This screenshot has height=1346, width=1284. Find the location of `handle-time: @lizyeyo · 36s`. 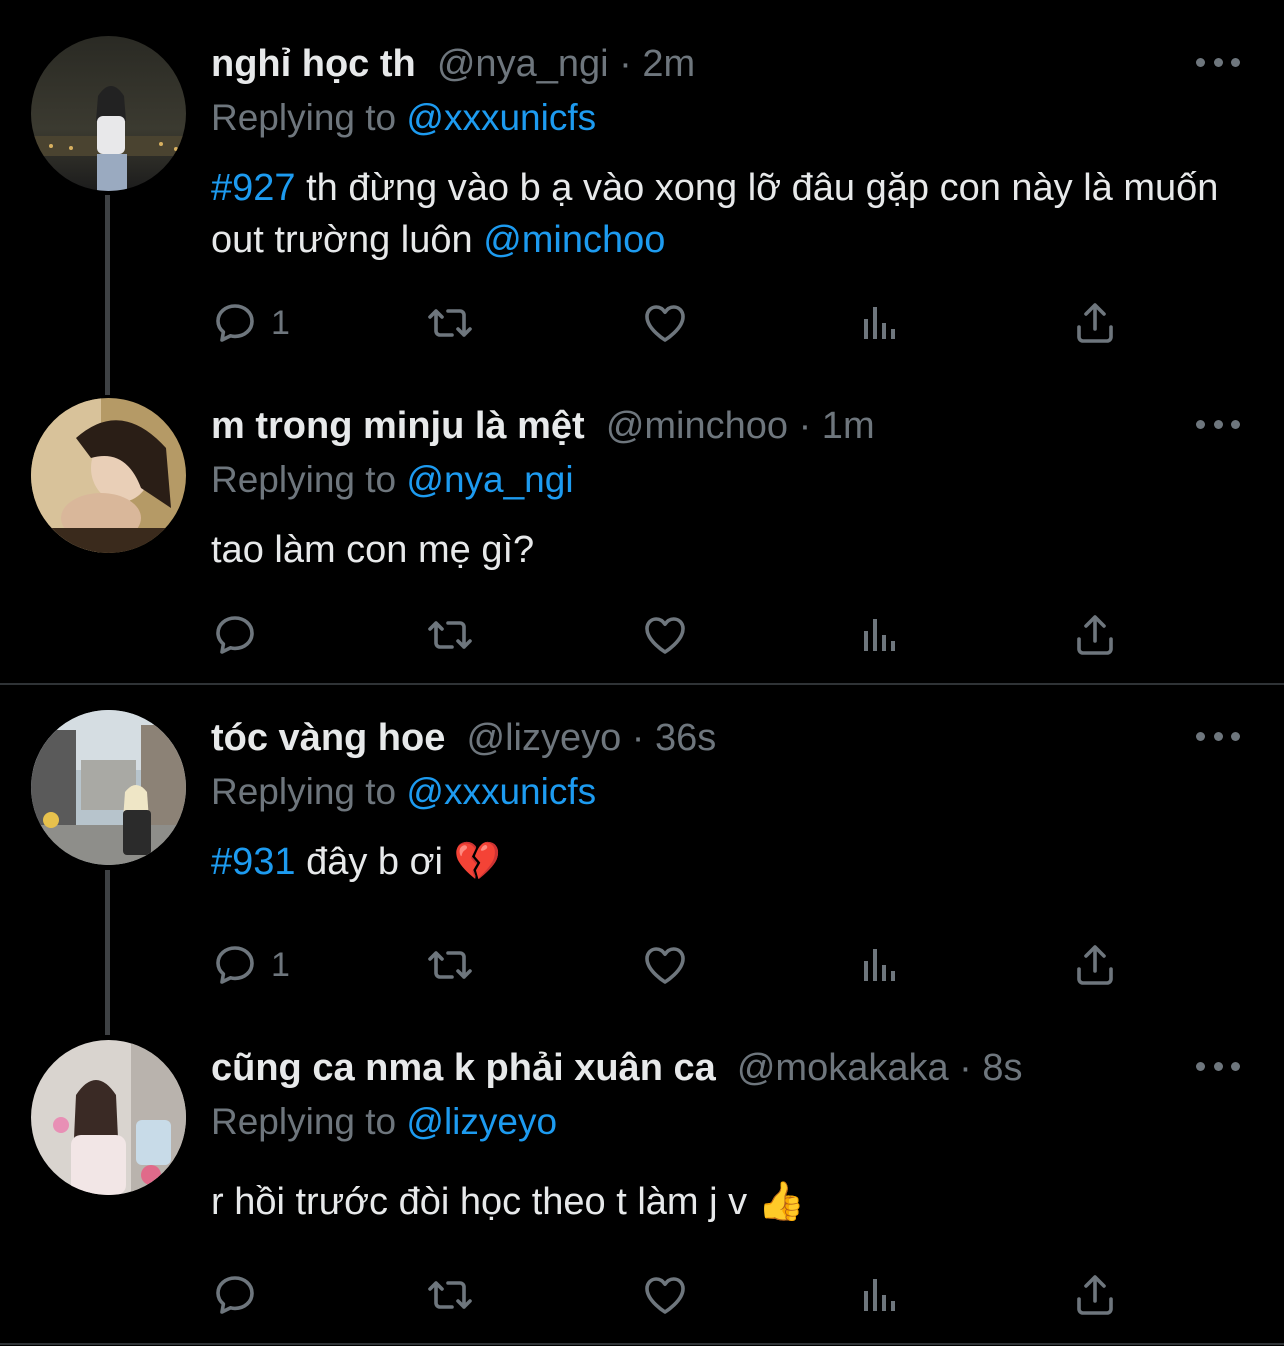

handle-time: @lizyeyo · 36s is located at coordinates (592, 738).